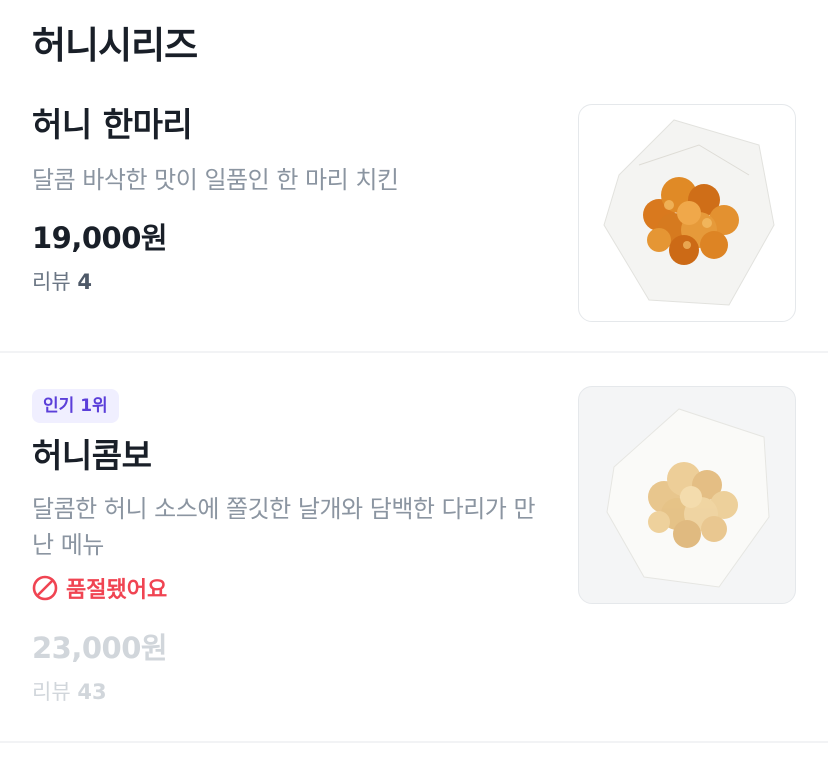  I want to click on soldout-label: 품절됐어요, so click(117, 590).